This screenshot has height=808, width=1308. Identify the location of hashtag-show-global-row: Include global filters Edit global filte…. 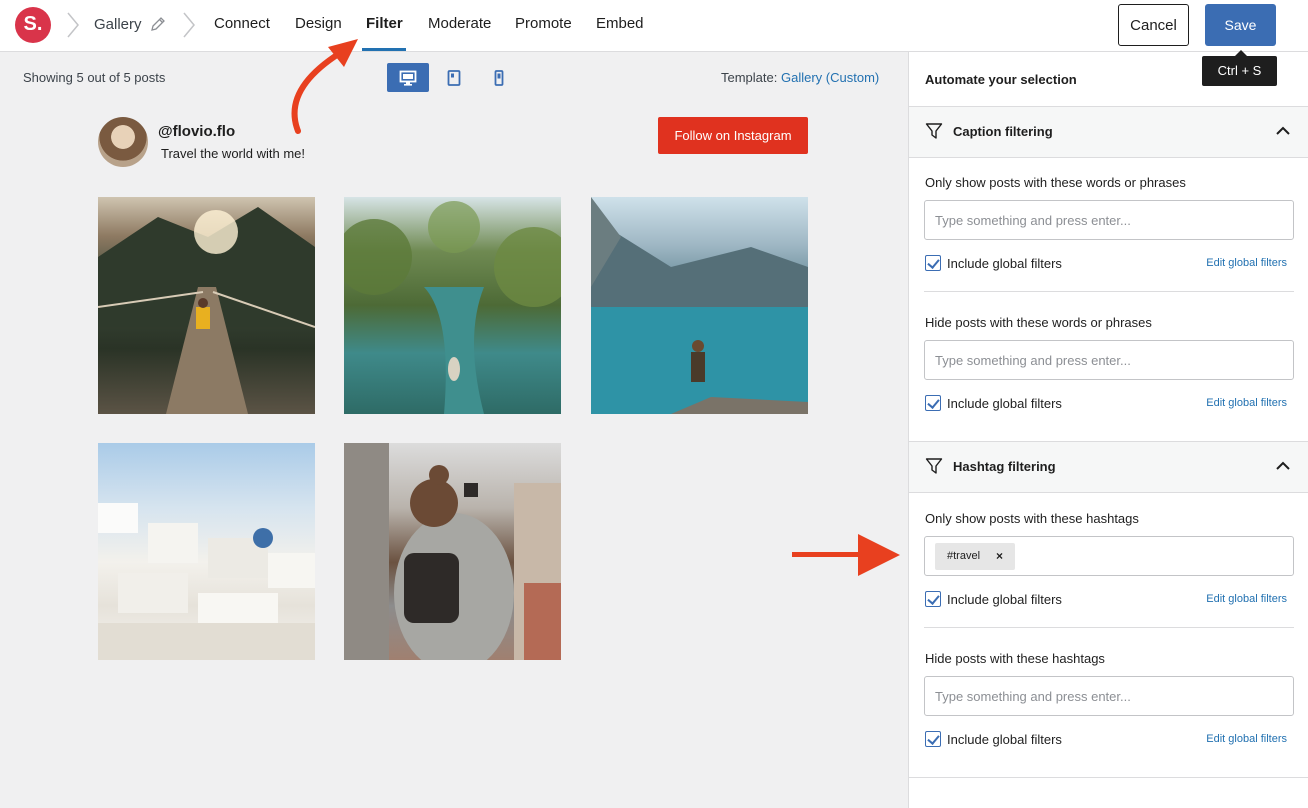
(1110, 600).